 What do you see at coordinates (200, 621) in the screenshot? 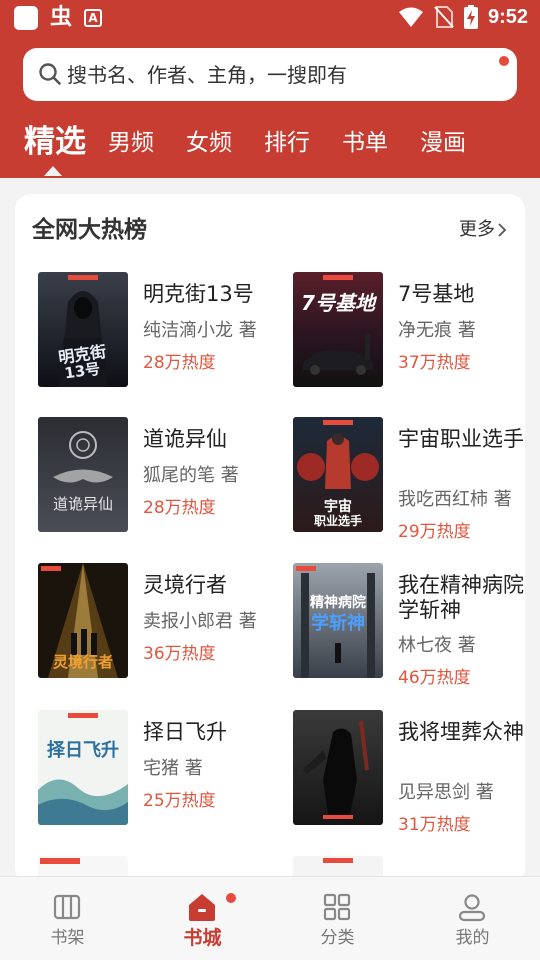
I see `book-author: 卖报小郎君 著` at bounding box center [200, 621].